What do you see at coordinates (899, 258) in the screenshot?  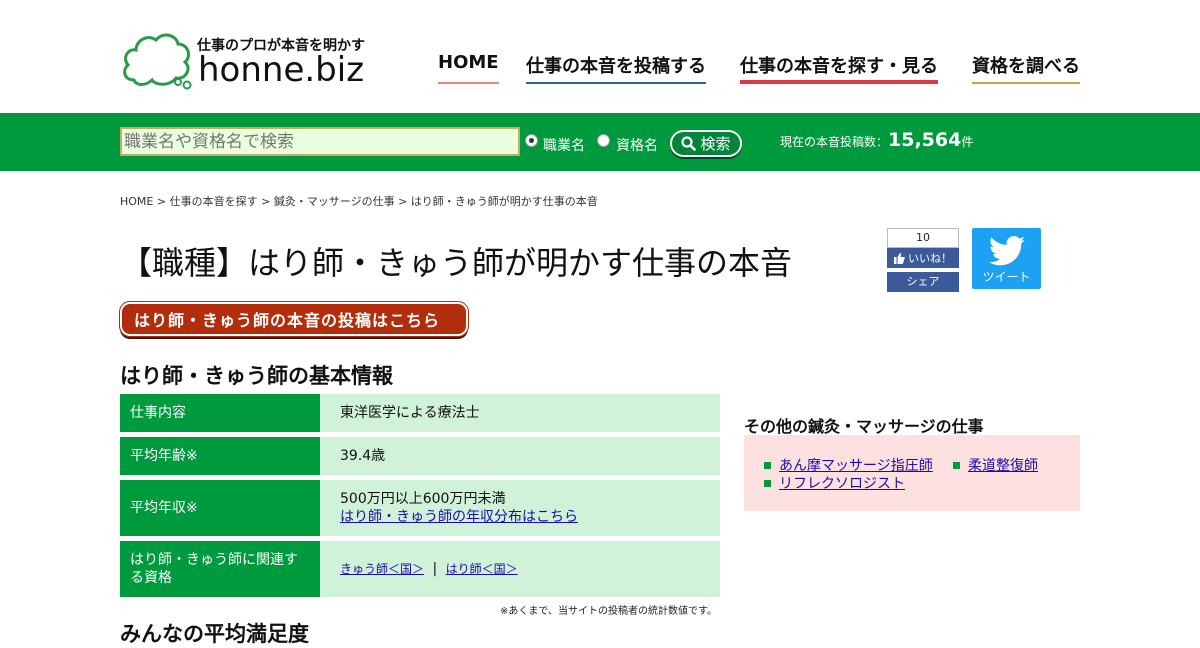 I see `thumbs-up-icon` at bounding box center [899, 258].